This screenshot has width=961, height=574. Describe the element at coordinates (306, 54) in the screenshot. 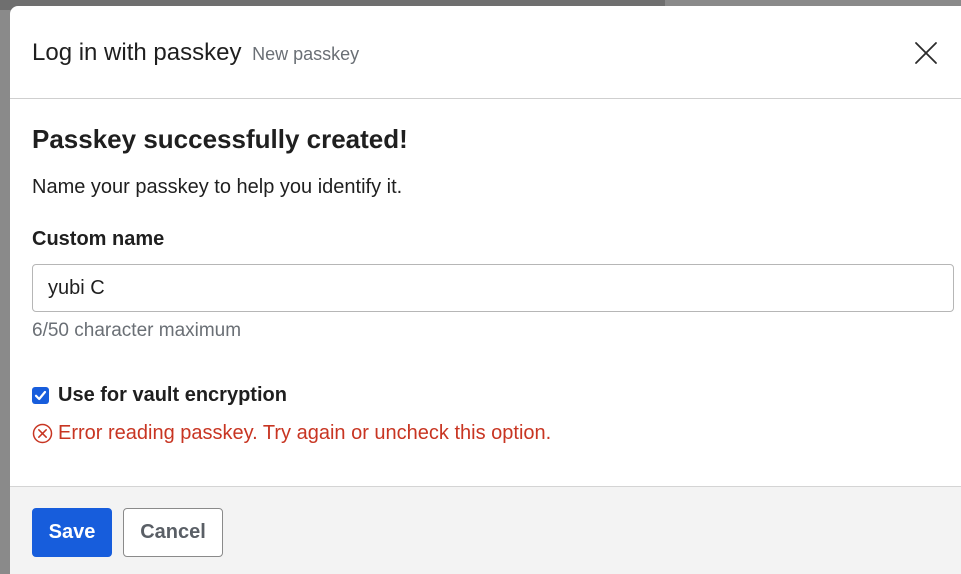

I see `dialog-subtitle: New passkey` at that location.